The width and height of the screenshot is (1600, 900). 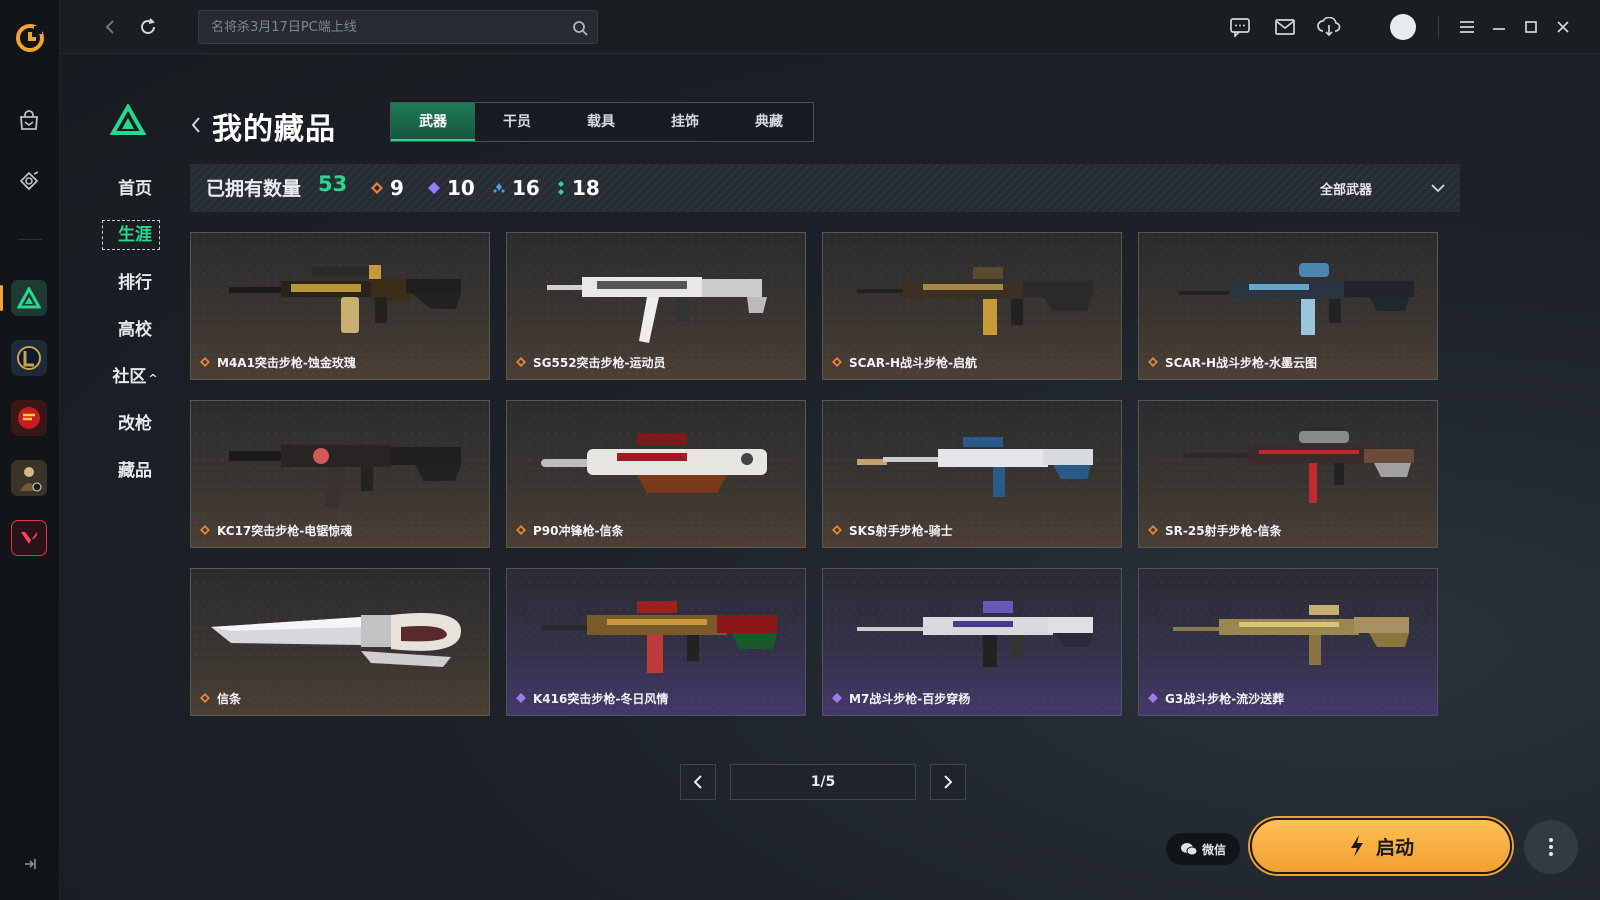 What do you see at coordinates (135, 424) in the screenshot?
I see `sidenav-item-gunsmith: 改枪` at bounding box center [135, 424].